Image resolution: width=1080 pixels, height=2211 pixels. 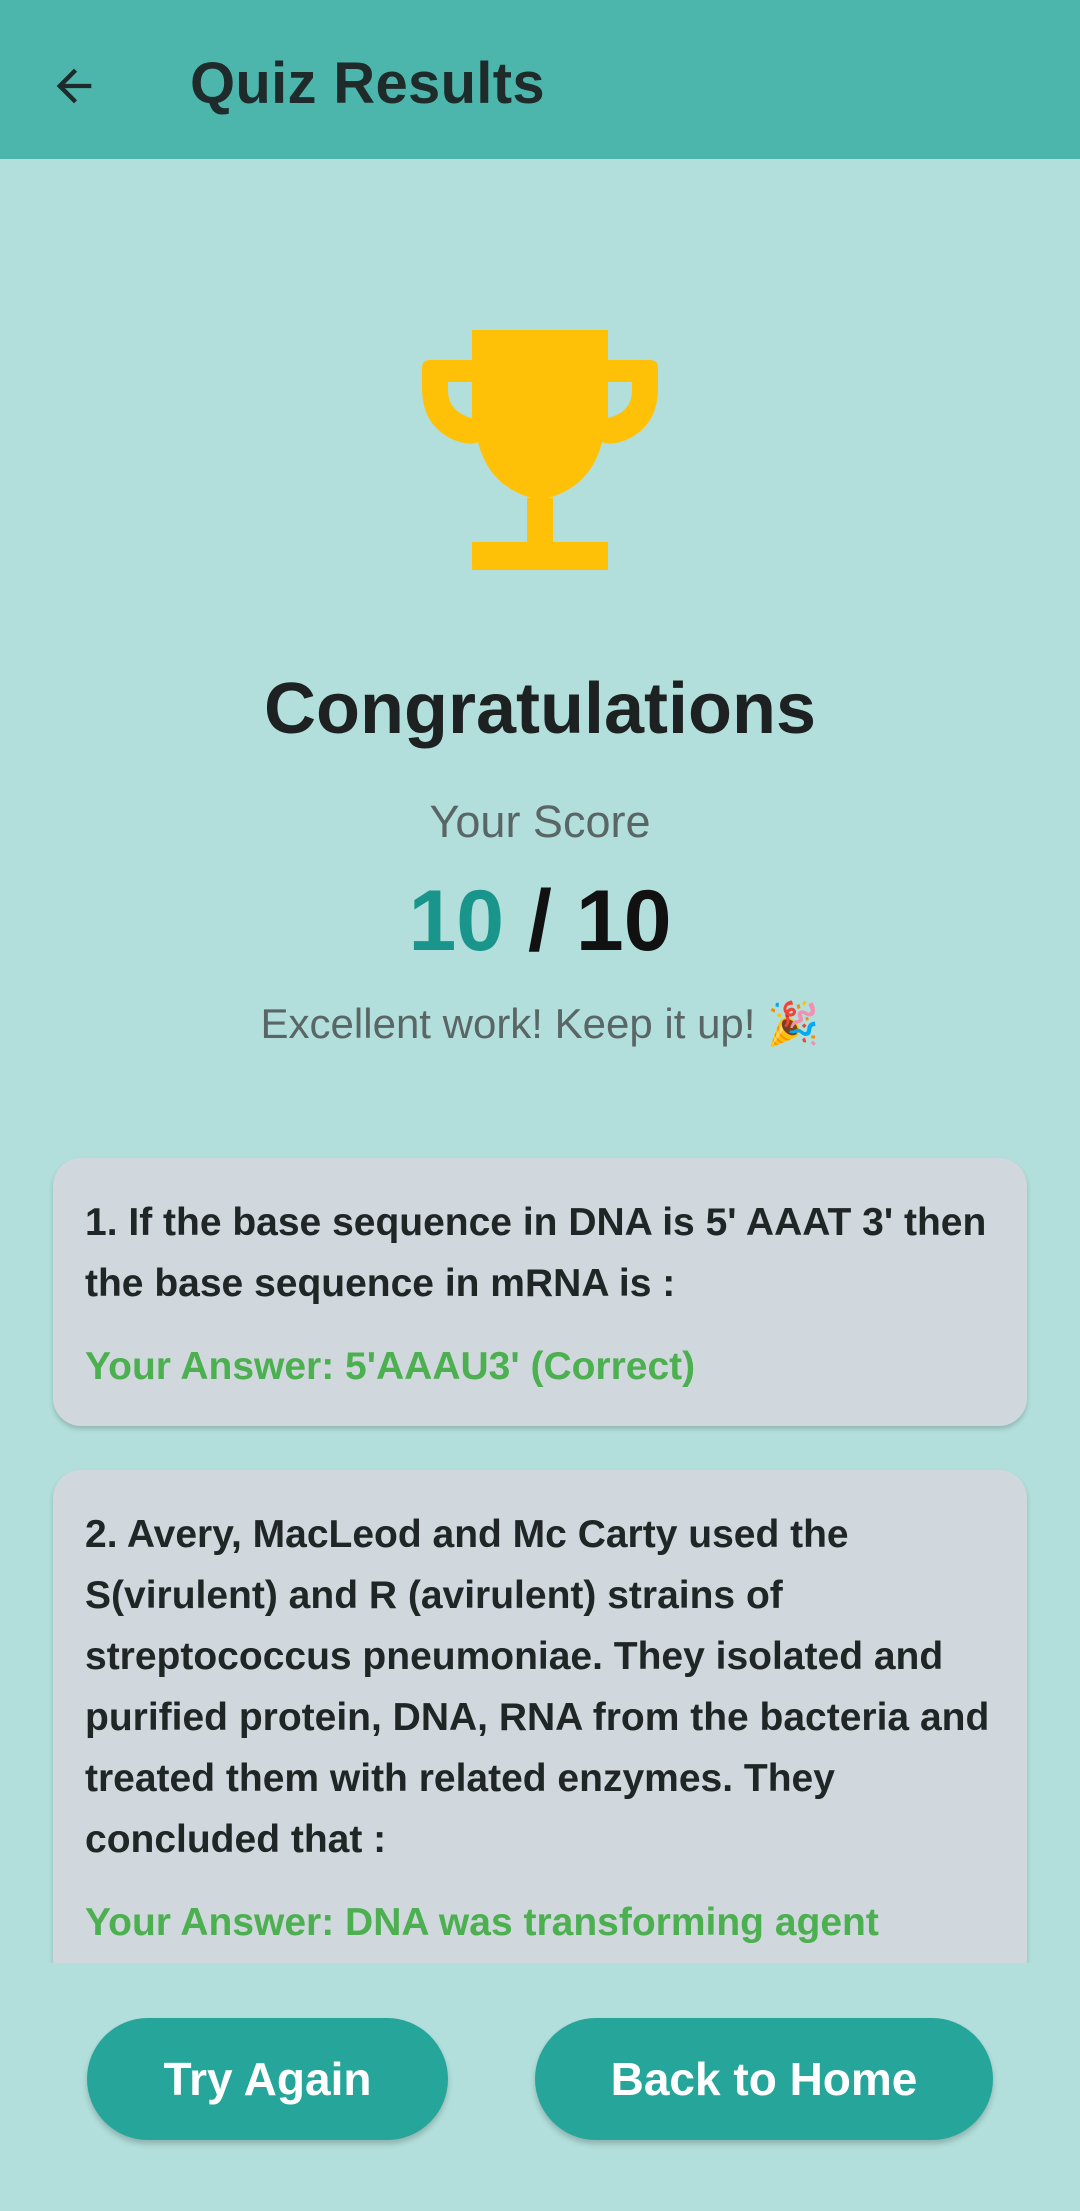 I want to click on back-button, so click(x=74, y=86).